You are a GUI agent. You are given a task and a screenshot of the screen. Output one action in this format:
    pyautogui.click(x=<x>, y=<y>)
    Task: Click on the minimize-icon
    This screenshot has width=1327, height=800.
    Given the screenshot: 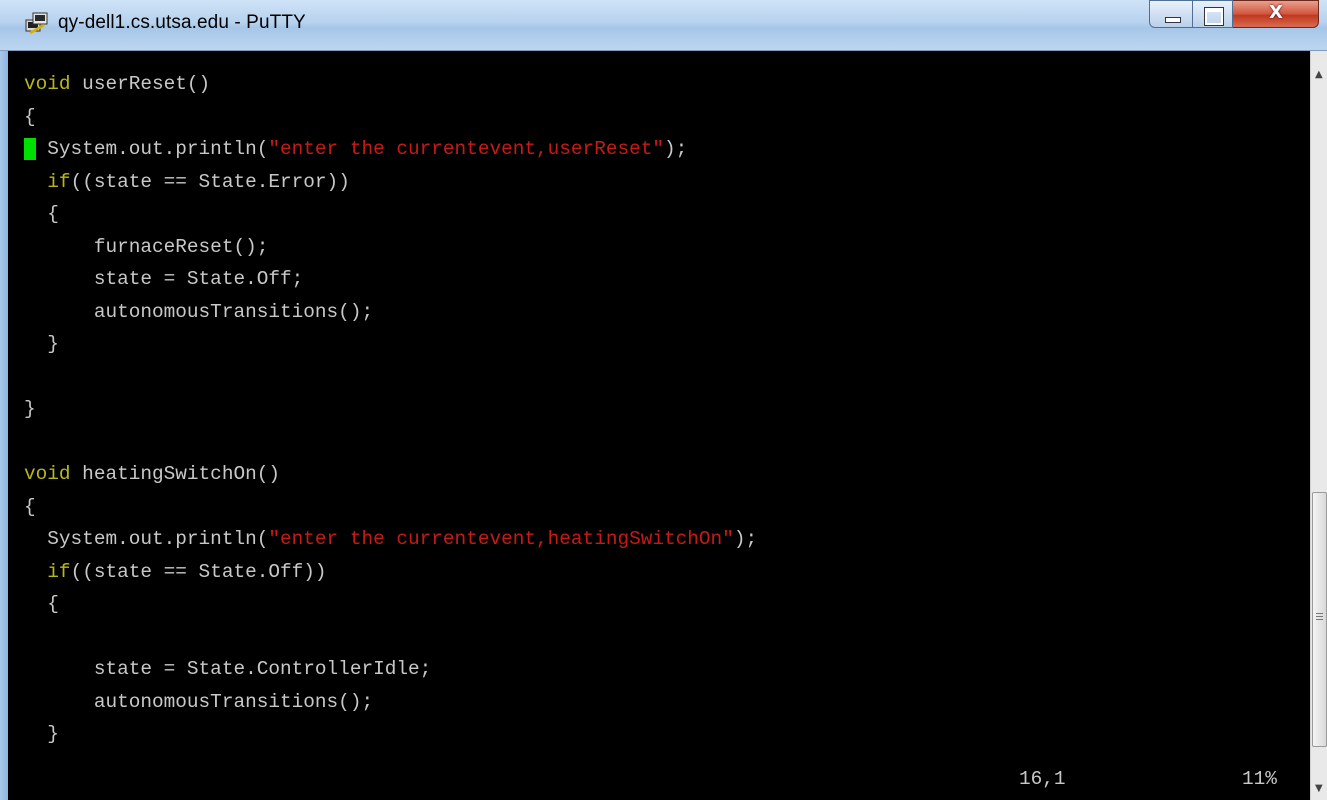 What is the action you would take?
    pyautogui.click(x=1173, y=20)
    